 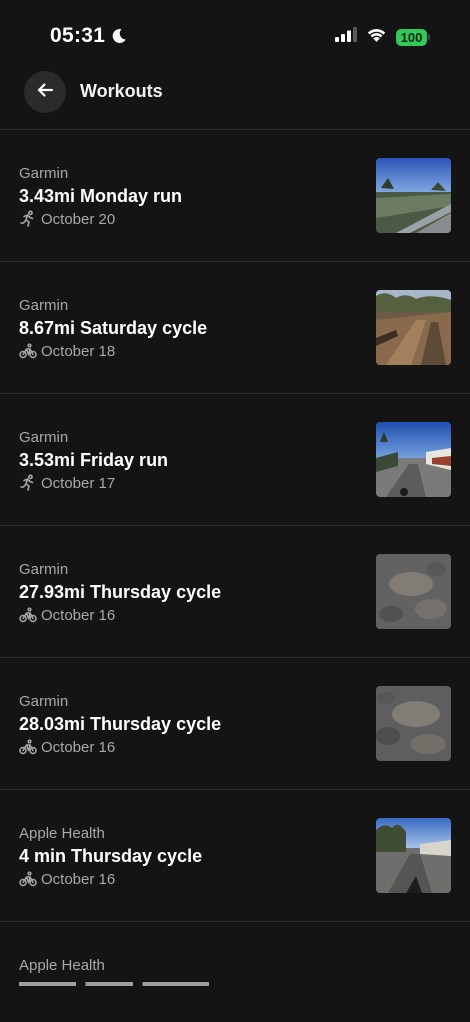 I want to click on workout-item: Garmin 8.67mi Saturday cycle October 18, so click(x=235, y=328).